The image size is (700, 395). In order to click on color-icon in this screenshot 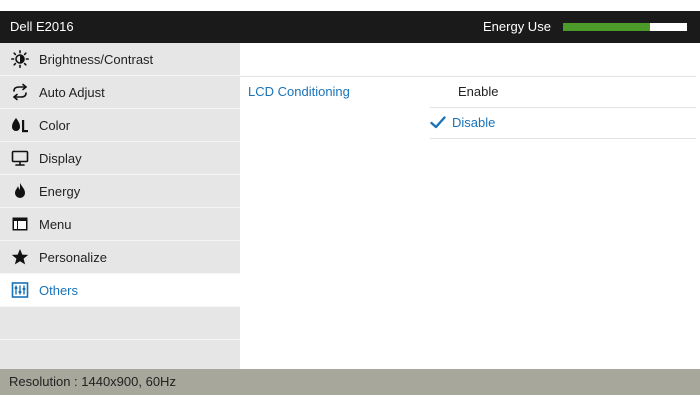, I will do `click(20, 125)`.